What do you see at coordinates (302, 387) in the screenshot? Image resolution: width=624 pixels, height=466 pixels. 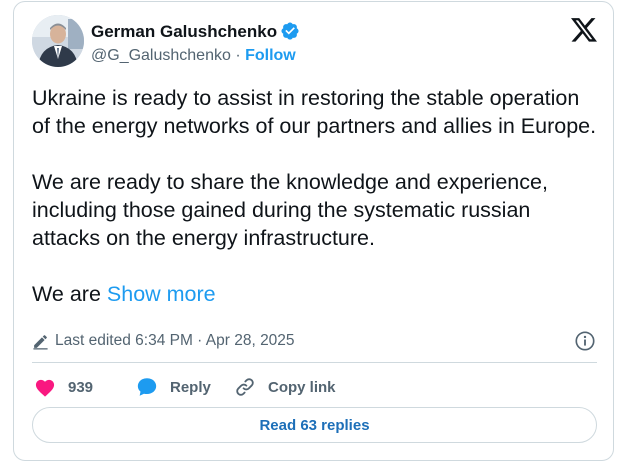 I see `copy-link-label: Copy link` at bounding box center [302, 387].